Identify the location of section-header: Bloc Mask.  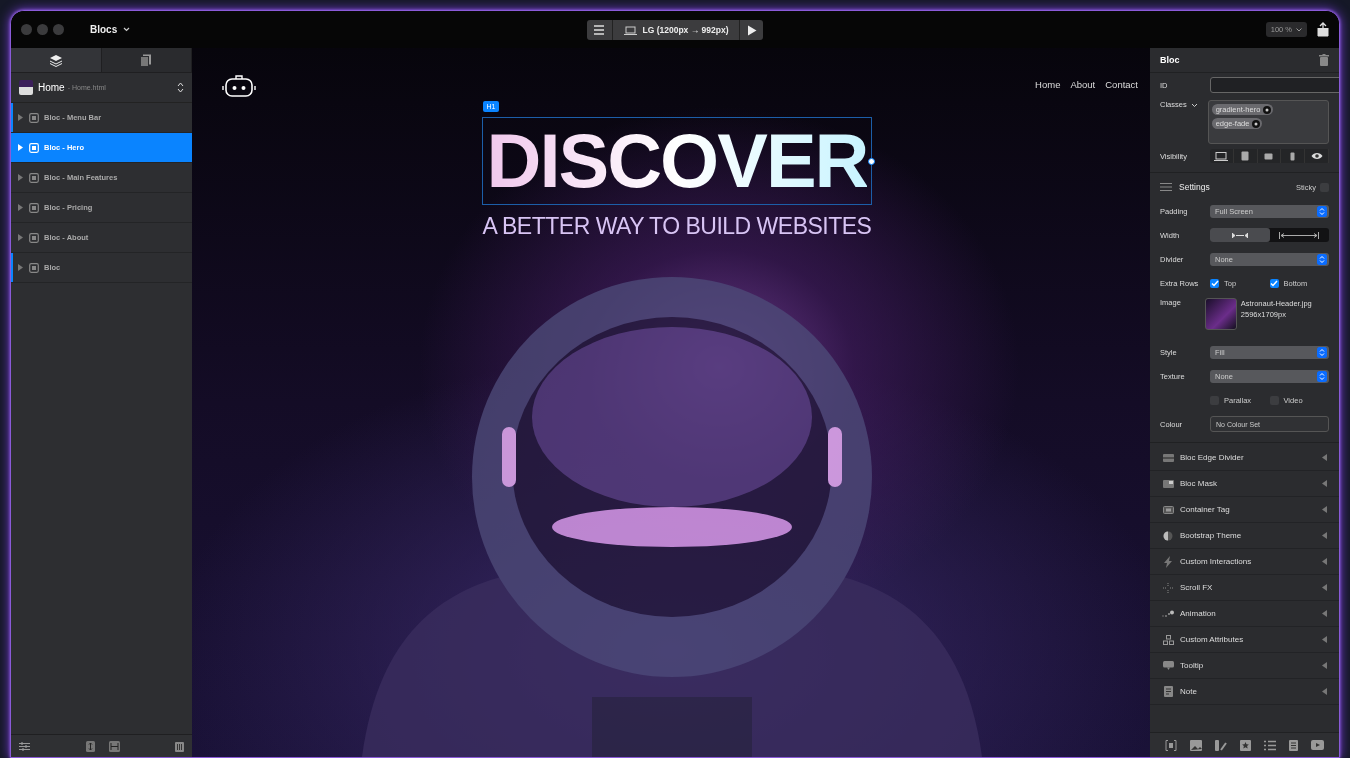
(1244, 484).